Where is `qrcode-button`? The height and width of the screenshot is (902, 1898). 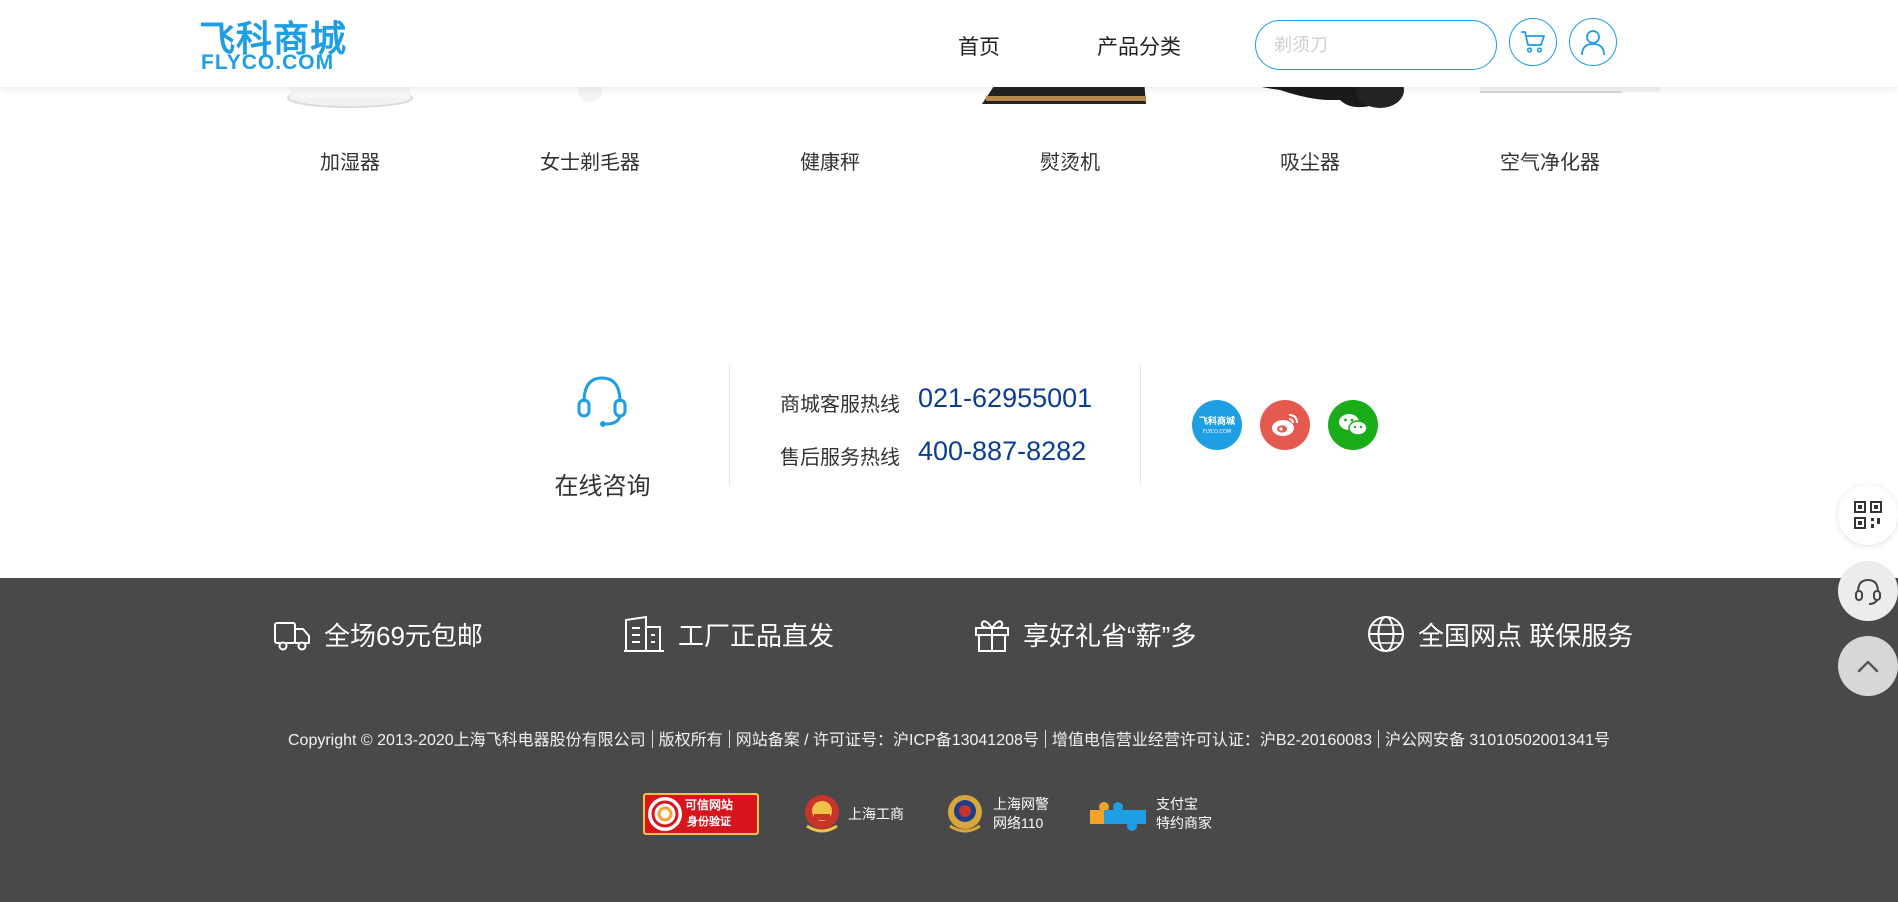
qrcode-button is located at coordinates (1868, 515).